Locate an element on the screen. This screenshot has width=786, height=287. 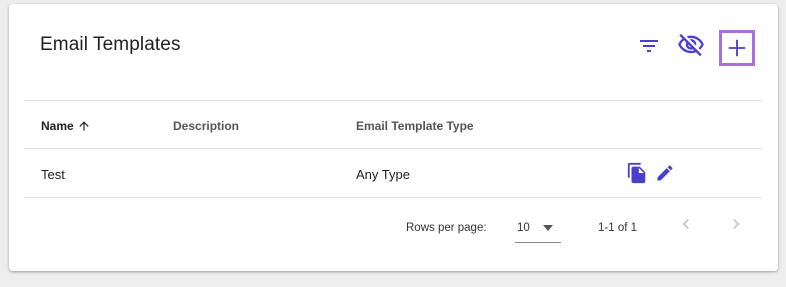
toggle-columns-button is located at coordinates (691, 45).